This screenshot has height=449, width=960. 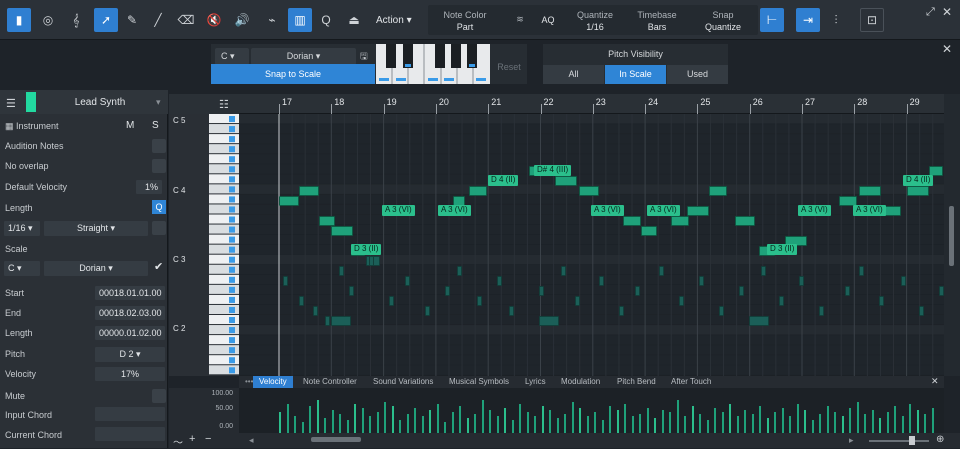 I want to click on velocity-field: 17%, so click(x=130, y=374).